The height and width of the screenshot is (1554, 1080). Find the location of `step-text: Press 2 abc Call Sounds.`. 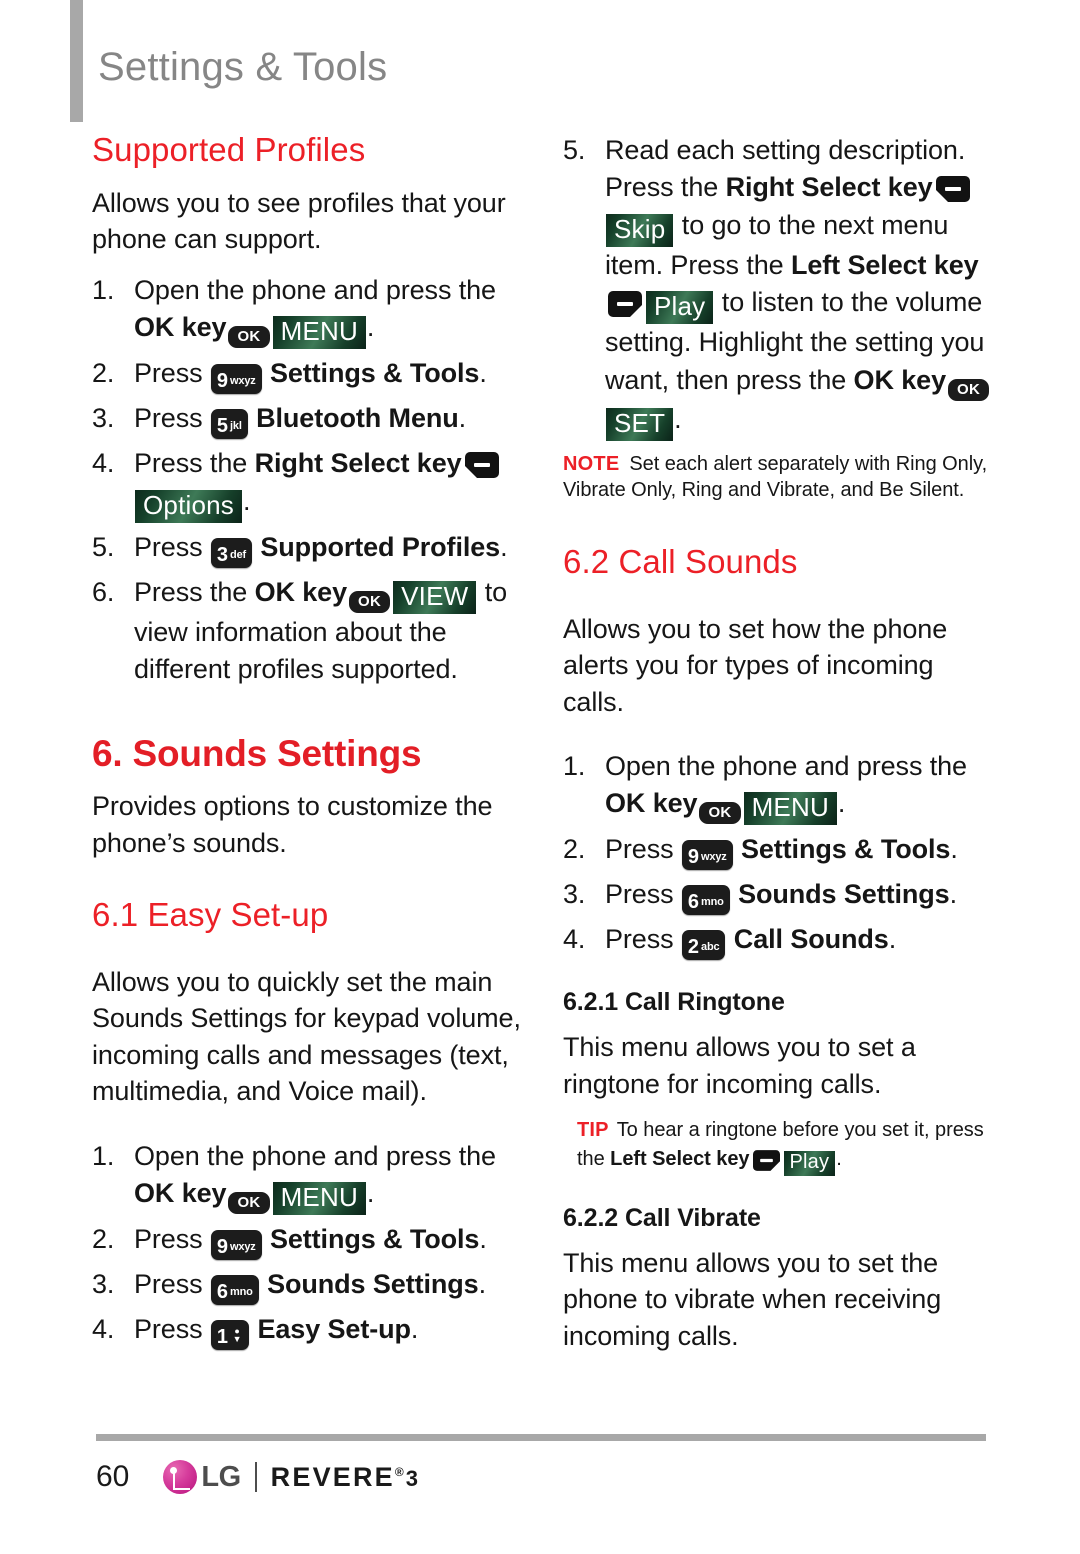

step-text: Press 2 abc Call Sounds. is located at coordinates (751, 942).